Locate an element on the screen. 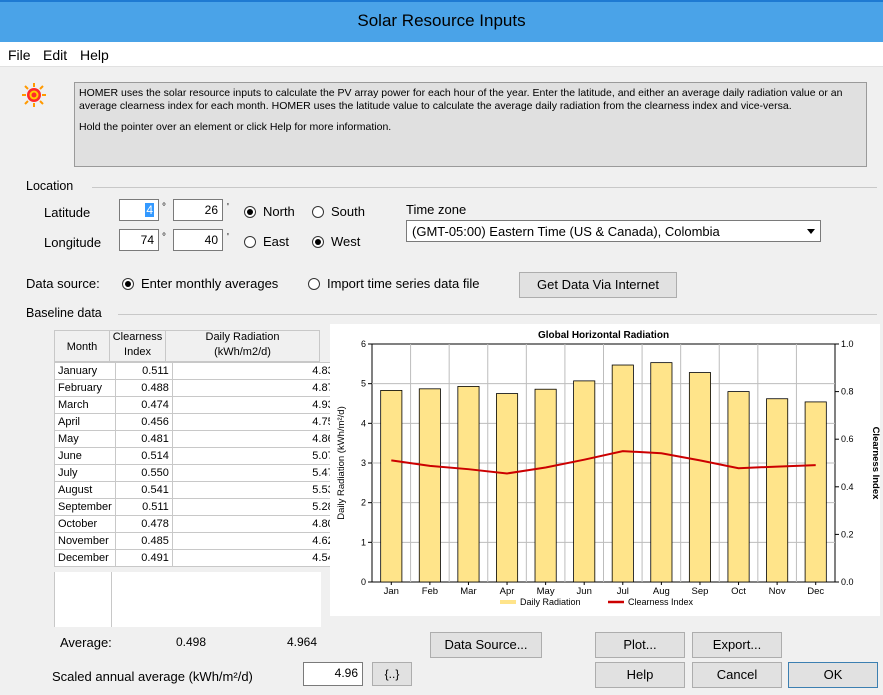  time-series-radio is located at coordinates (314, 284).